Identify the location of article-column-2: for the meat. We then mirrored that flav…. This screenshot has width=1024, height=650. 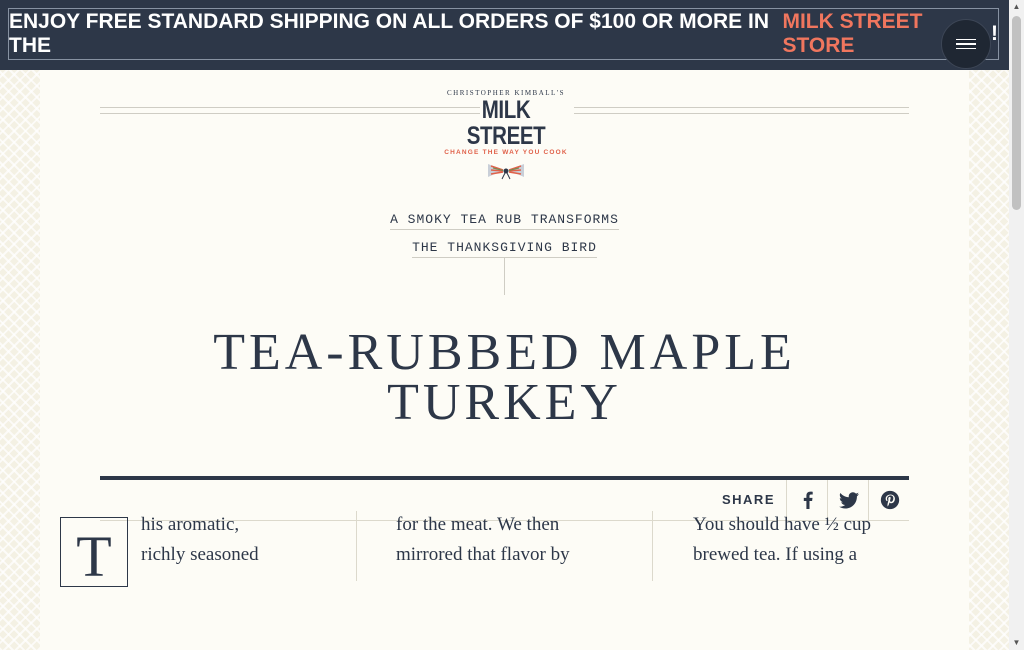
(516, 540).